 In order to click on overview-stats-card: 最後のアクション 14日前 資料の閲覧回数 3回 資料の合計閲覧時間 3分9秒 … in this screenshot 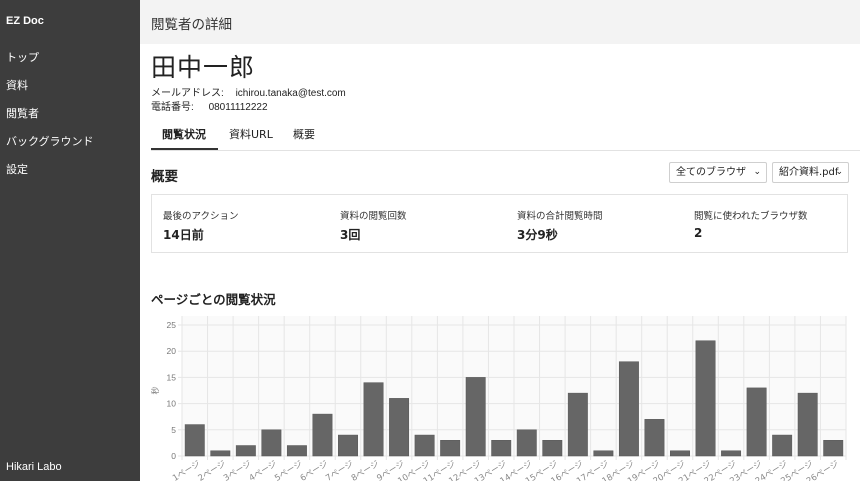, I will do `click(499, 223)`.